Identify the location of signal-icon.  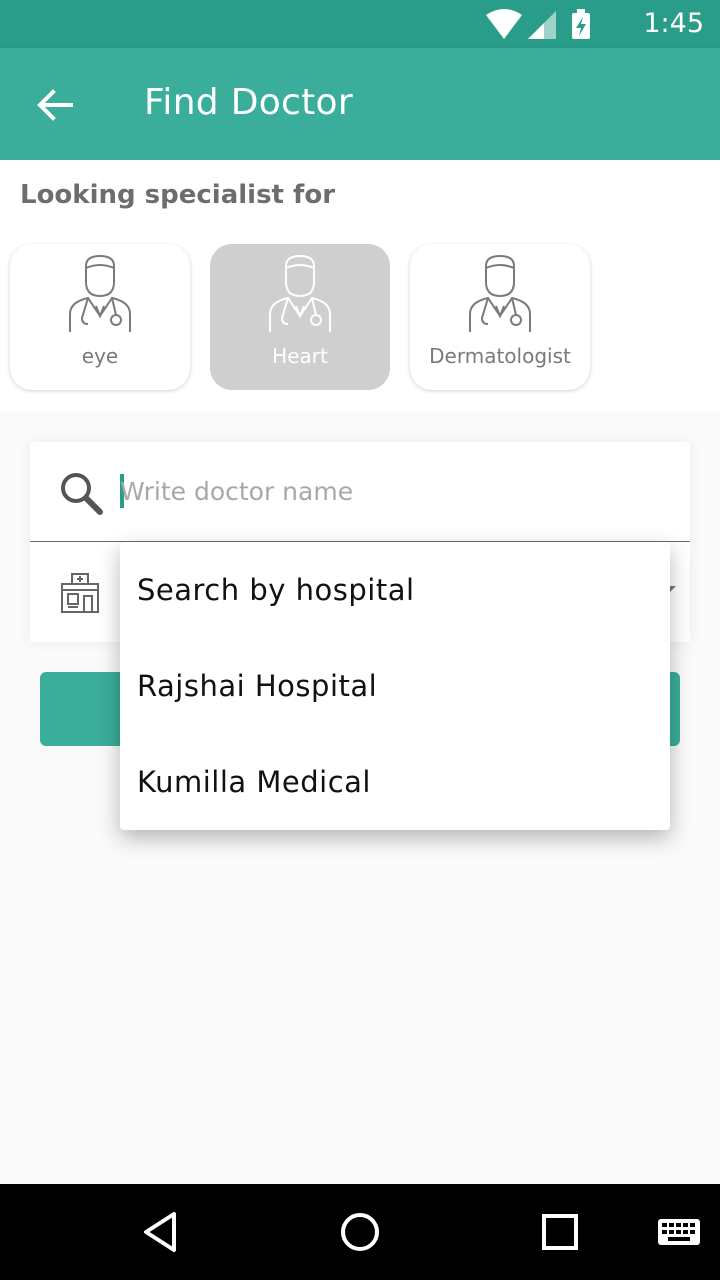
(542, 25).